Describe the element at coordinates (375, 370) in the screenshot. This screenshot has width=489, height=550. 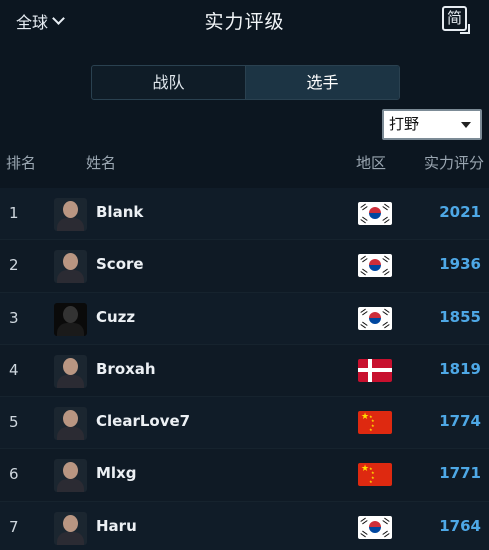
I see `denmark-flag-icon` at that location.